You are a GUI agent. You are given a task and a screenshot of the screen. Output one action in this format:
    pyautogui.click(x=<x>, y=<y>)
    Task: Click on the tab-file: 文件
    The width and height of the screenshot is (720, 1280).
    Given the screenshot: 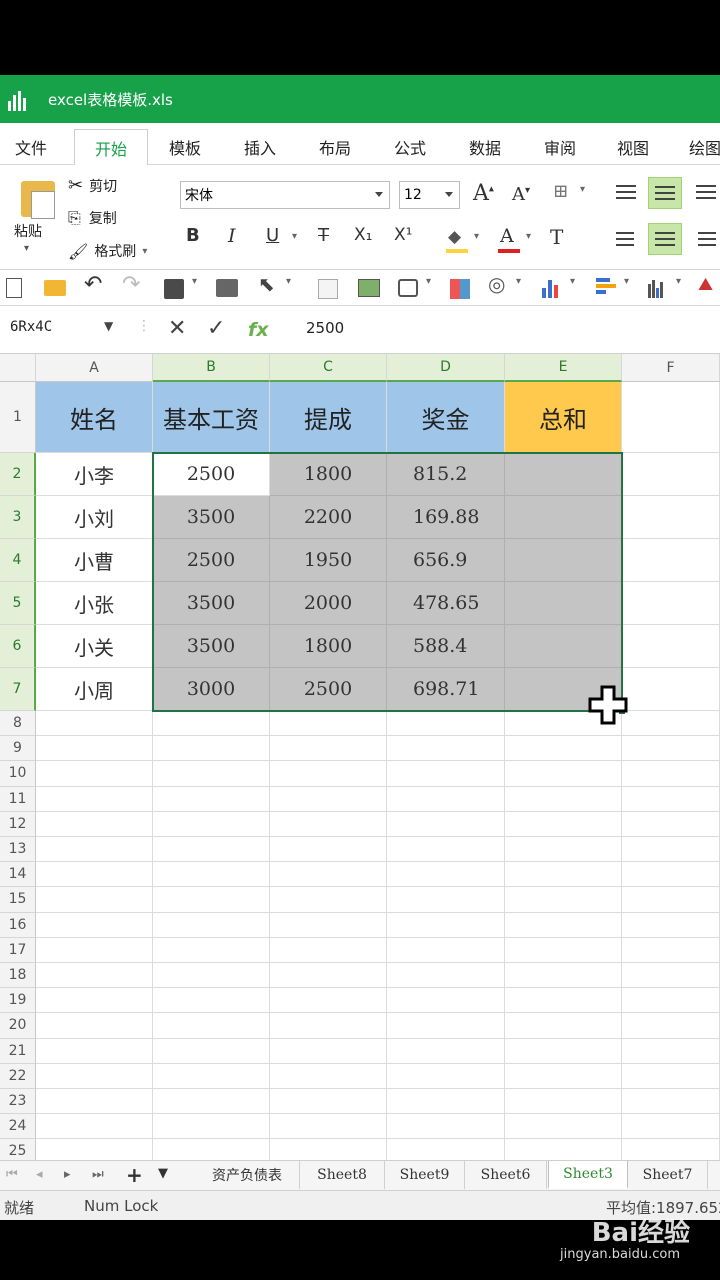 What is the action you would take?
    pyautogui.click(x=31, y=147)
    